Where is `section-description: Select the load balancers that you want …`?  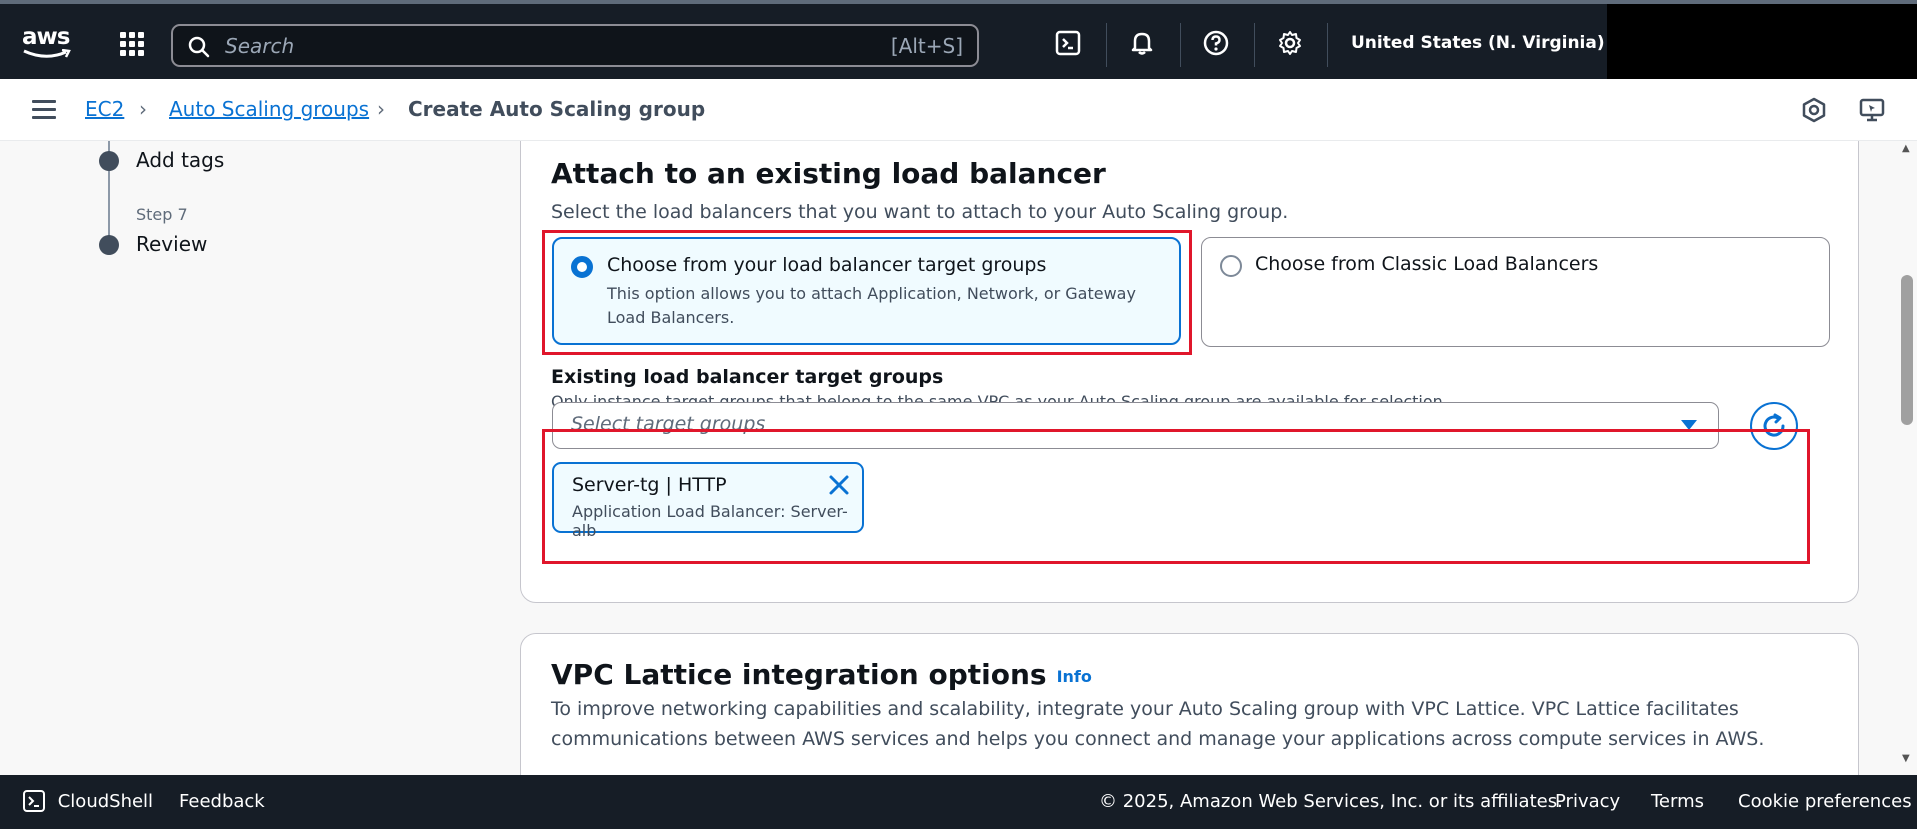 section-description: Select the load balancers that you want … is located at coordinates (920, 212).